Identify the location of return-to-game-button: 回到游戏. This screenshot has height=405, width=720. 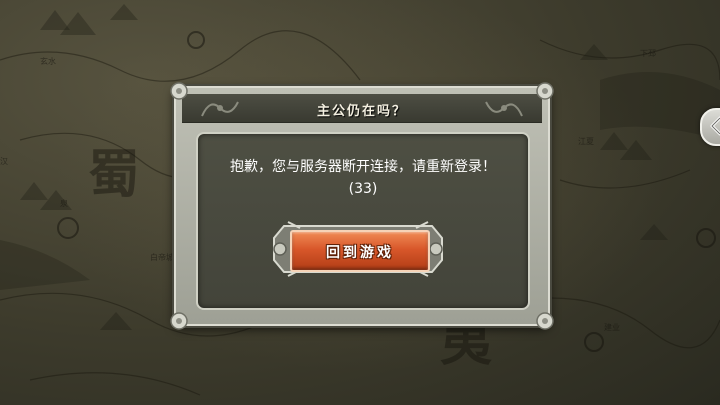
(360, 251).